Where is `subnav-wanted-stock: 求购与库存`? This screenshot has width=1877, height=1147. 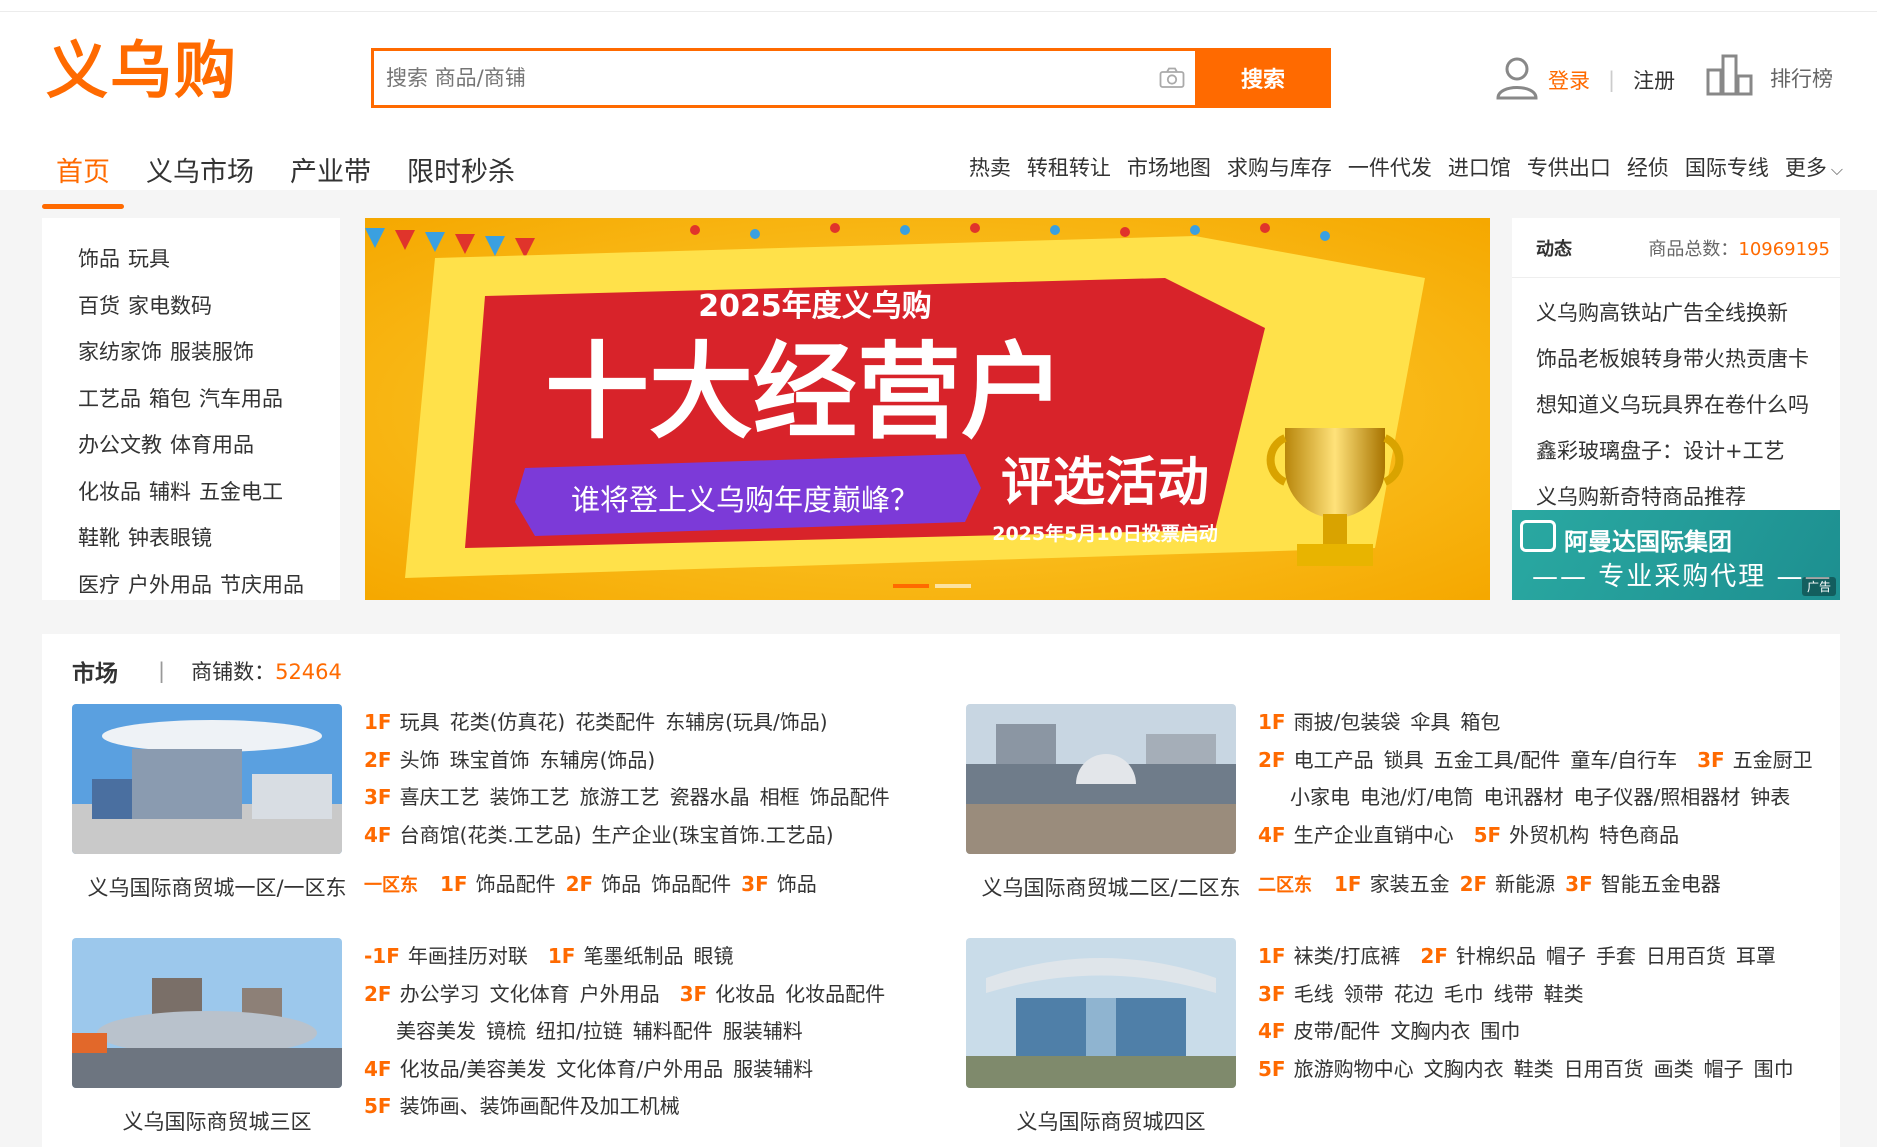
subnav-wanted-stock: 求购与库存 is located at coordinates (1279, 167).